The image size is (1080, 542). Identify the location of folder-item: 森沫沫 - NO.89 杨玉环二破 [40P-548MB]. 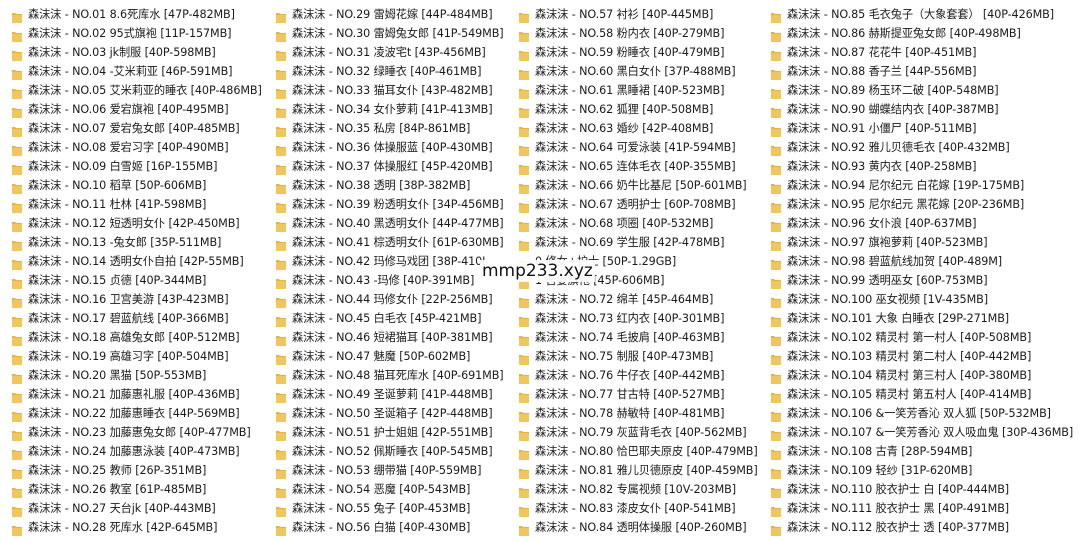
(922, 89).